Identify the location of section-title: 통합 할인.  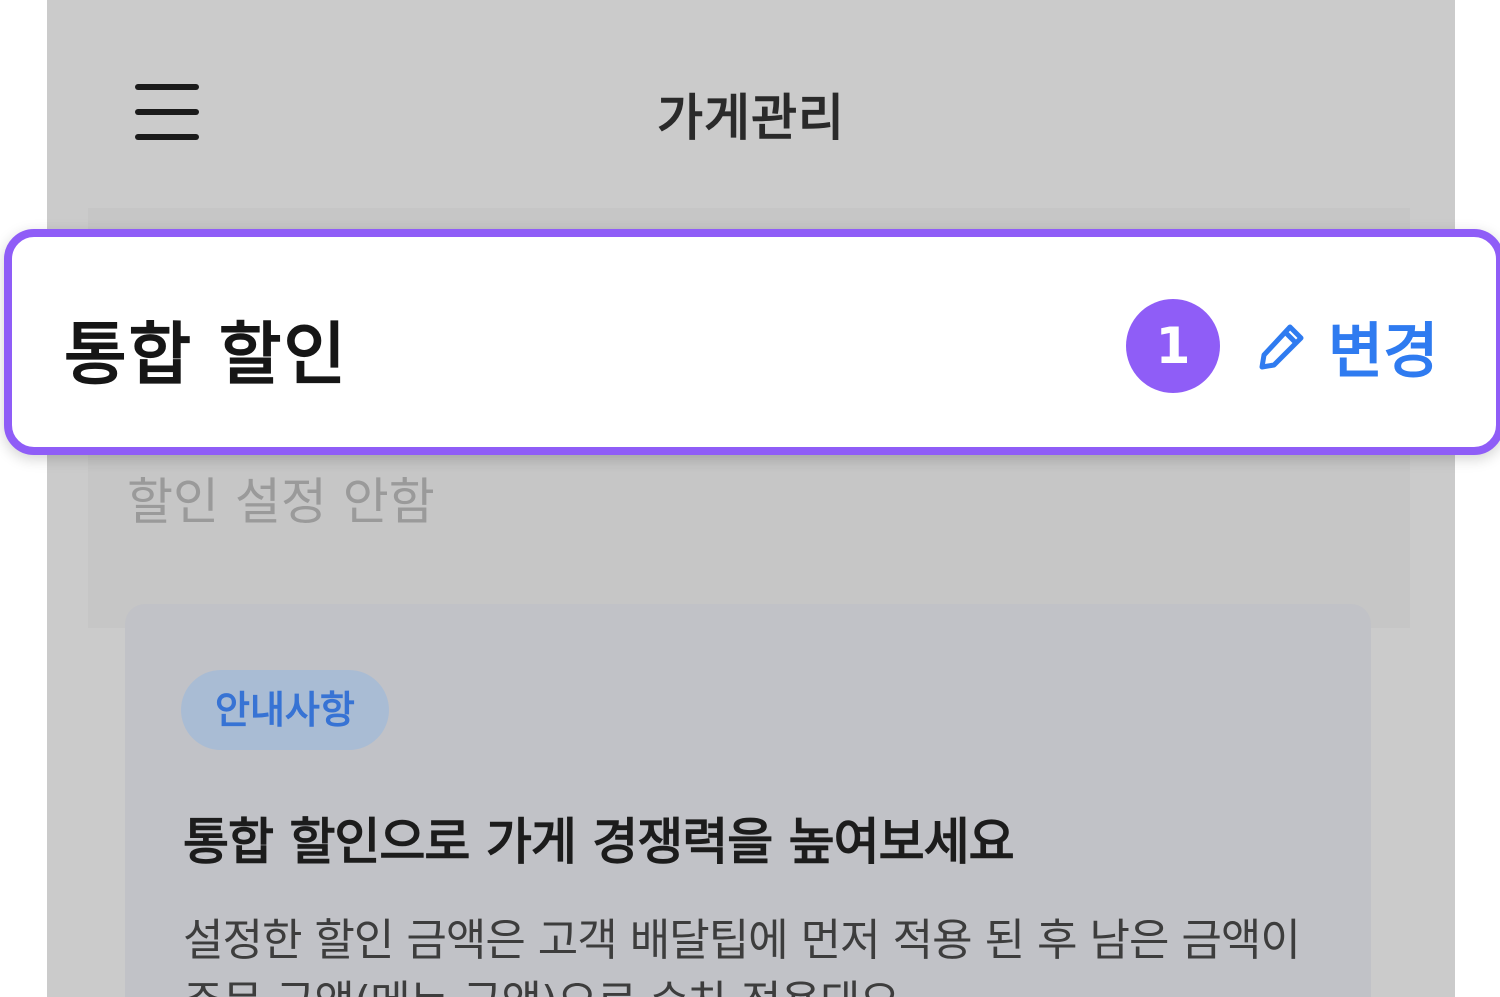
(206, 355).